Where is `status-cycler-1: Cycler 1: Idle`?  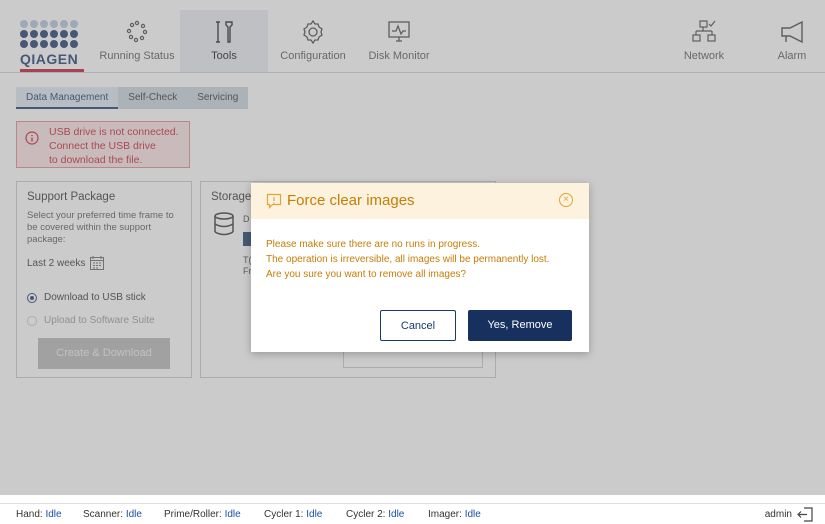 status-cycler-1: Cycler 1: Idle is located at coordinates (293, 514).